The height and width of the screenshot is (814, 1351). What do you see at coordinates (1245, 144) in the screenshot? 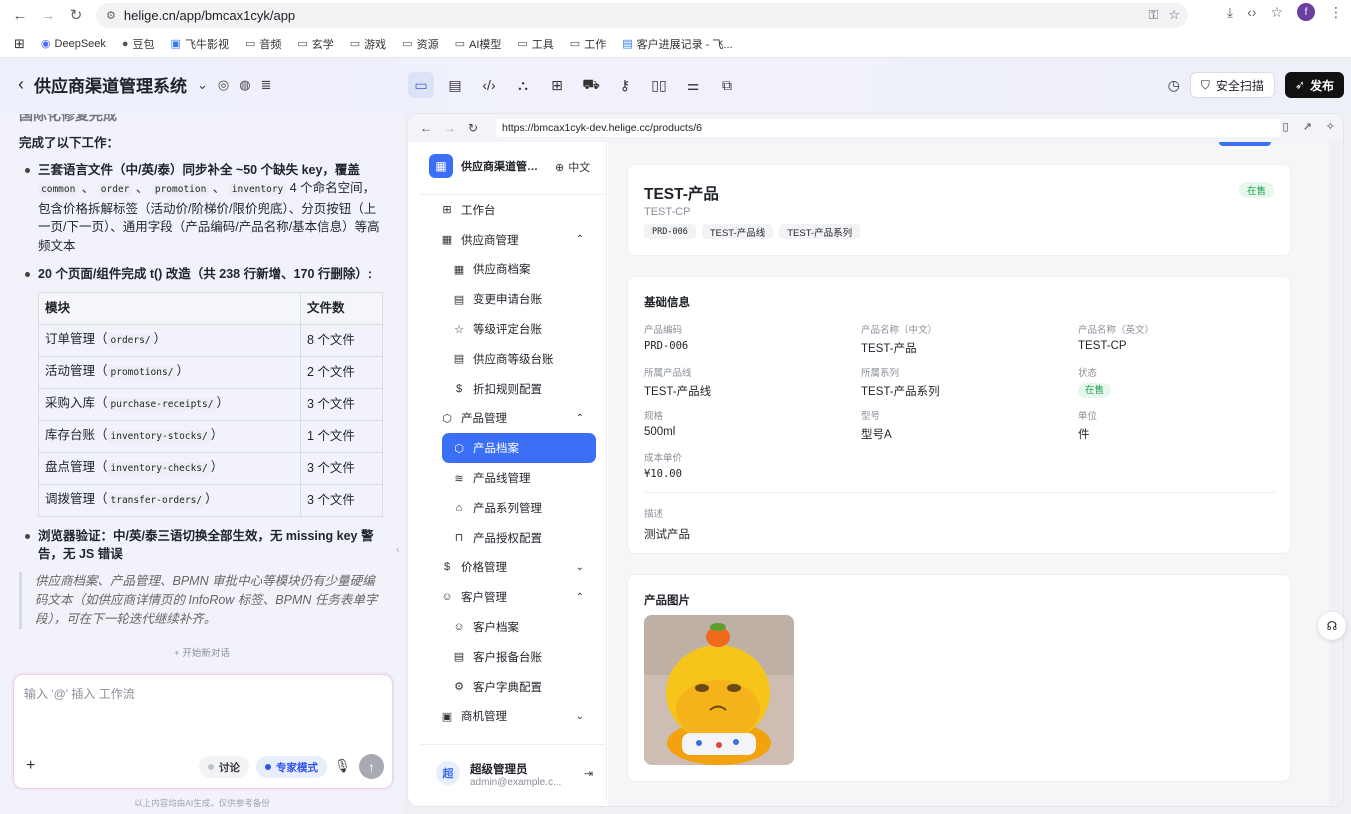
I see `scrolled-button-edge` at bounding box center [1245, 144].